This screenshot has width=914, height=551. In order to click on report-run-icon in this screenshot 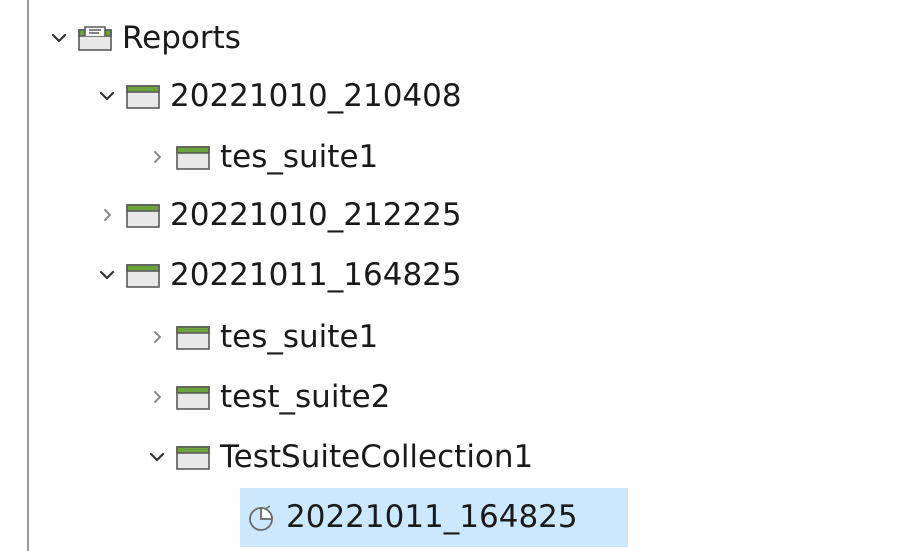, I will do `click(261, 518)`.